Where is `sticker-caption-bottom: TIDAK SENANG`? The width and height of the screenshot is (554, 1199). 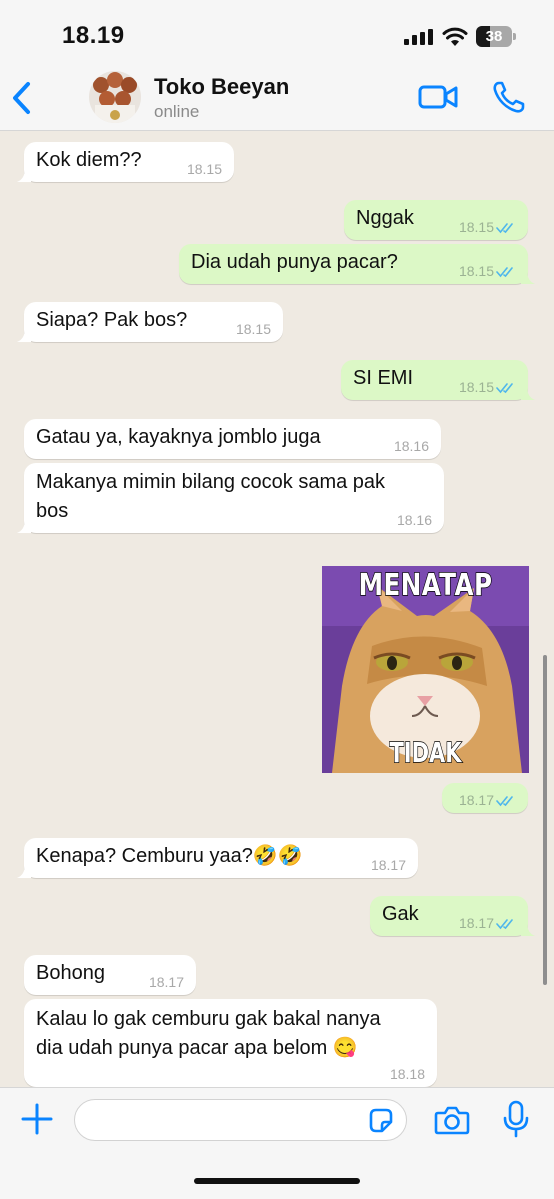
sticker-caption-bottom: TIDAK SENANG is located at coordinates (425, 754).